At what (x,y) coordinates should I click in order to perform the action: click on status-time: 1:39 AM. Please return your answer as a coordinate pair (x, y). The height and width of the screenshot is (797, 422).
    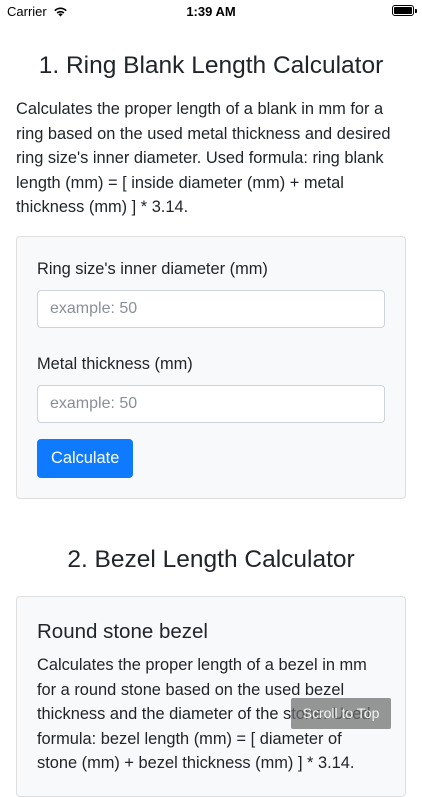
    Looking at the image, I should click on (211, 11).